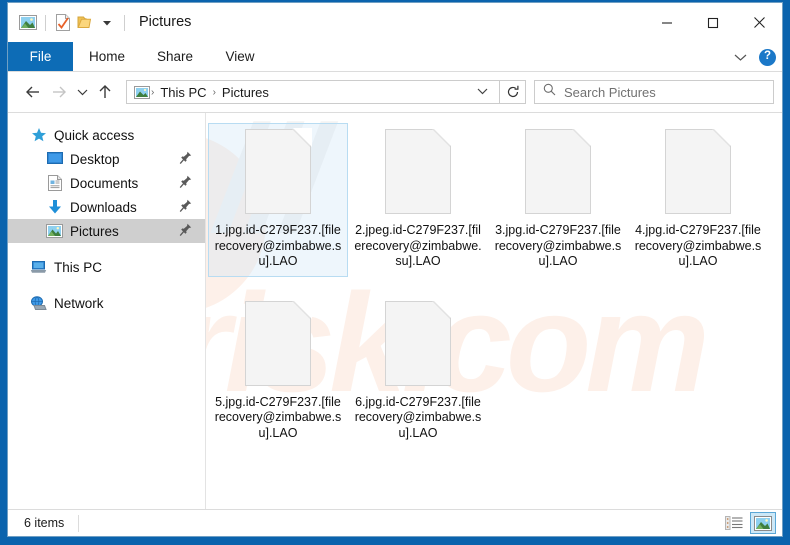 The image size is (790, 545). I want to click on forward-button, so click(59, 92).